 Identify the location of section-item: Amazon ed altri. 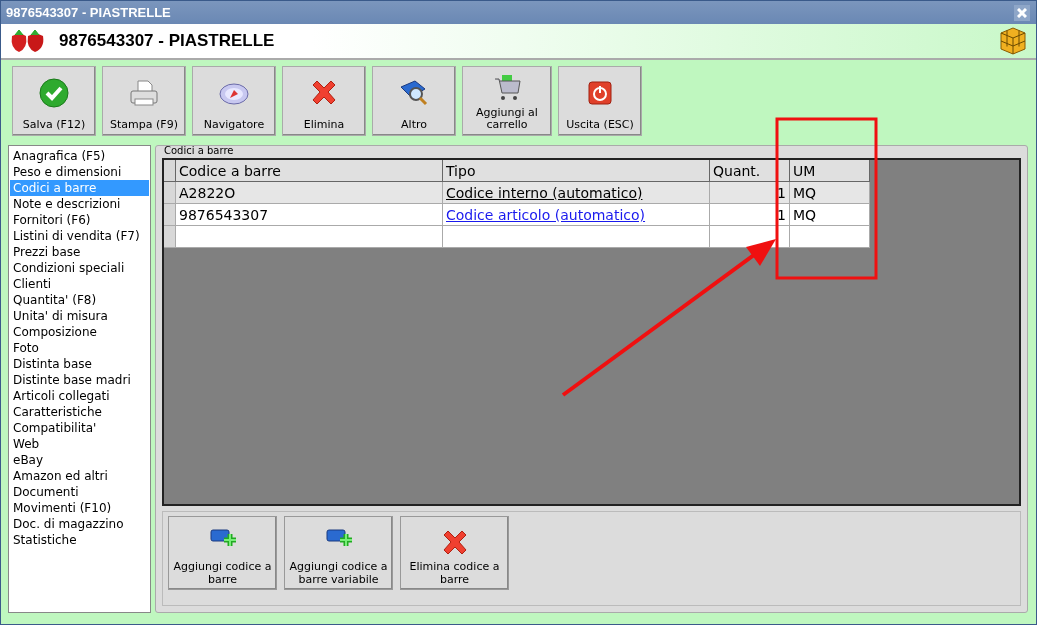
(79, 476).